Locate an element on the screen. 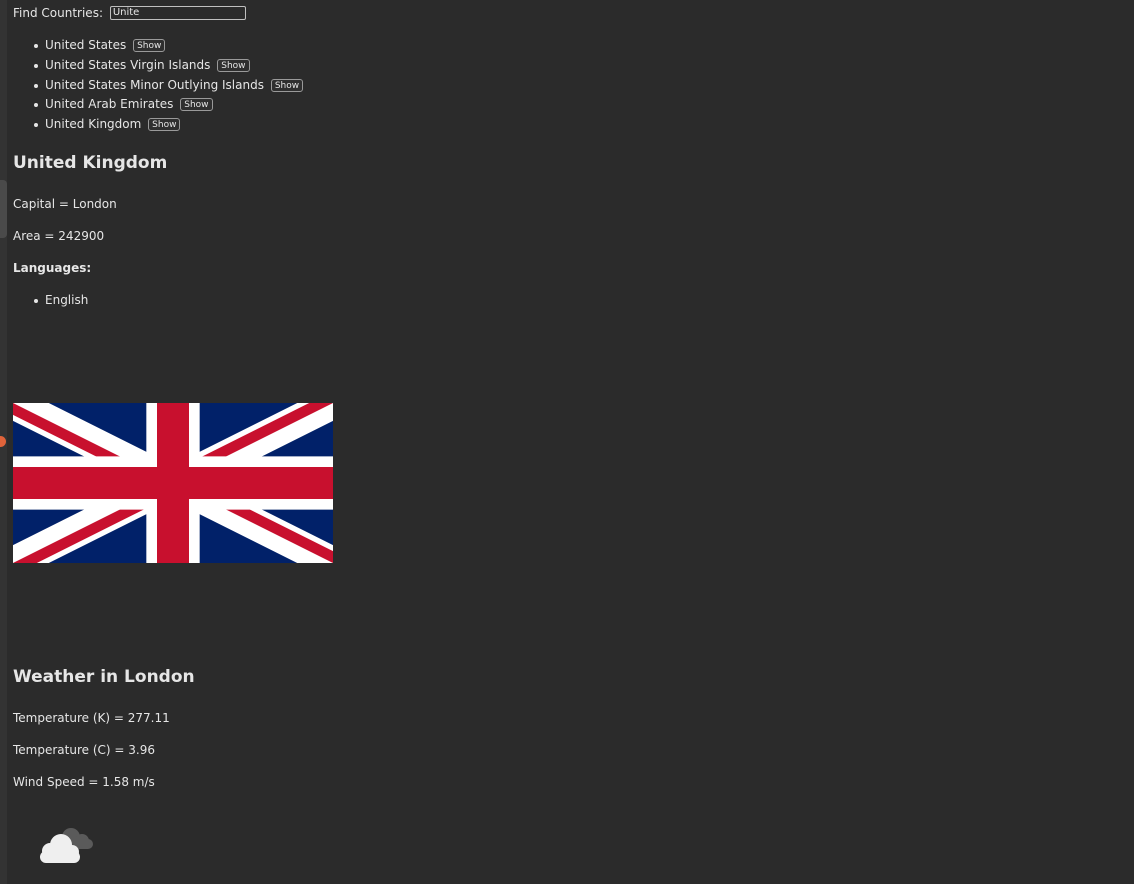 This screenshot has height=884, width=1134. country-title: United Kingdom is located at coordinates (90, 163).